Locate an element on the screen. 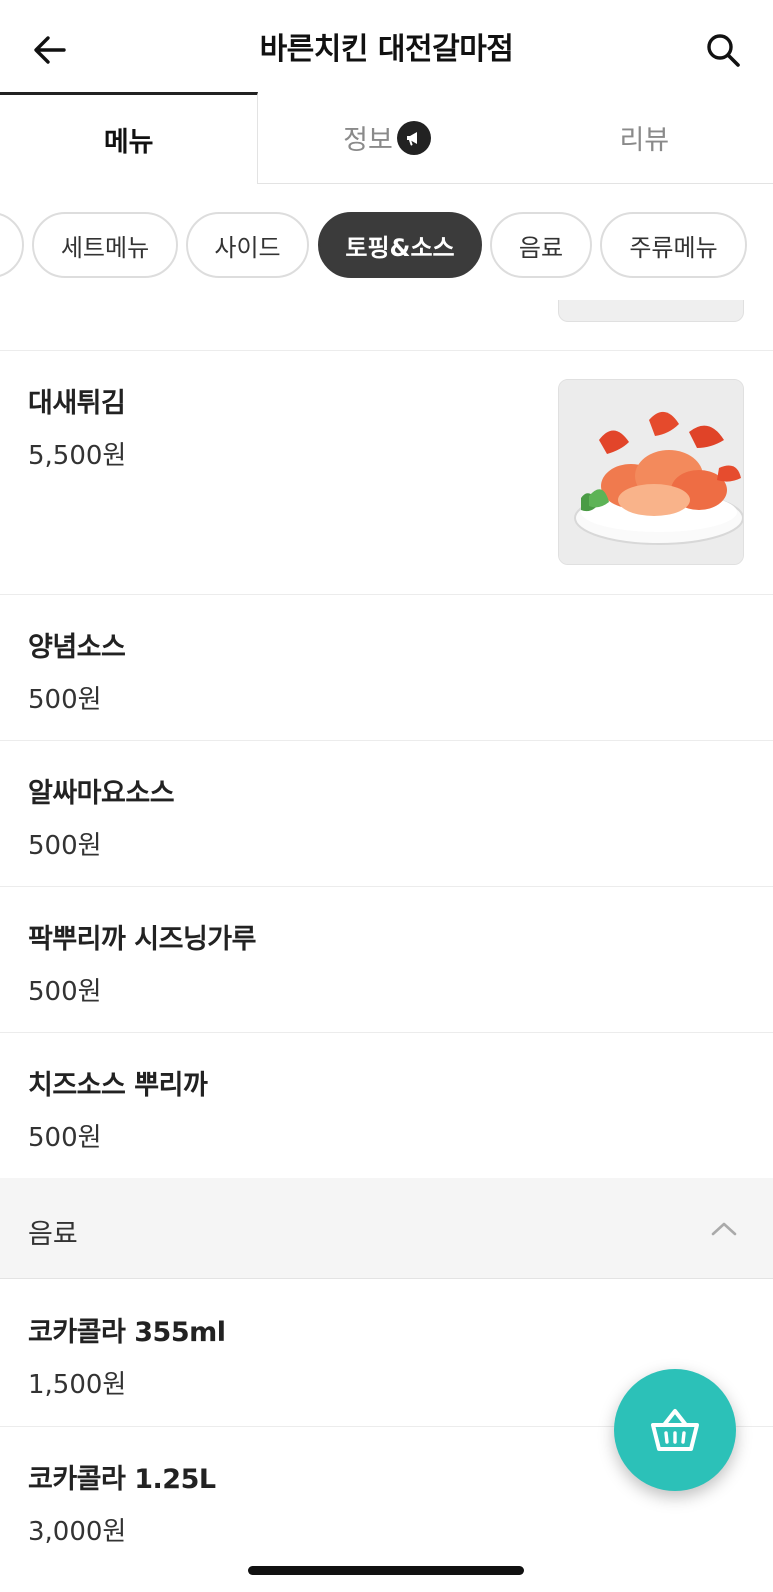 This screenshot has height=1592, width=773. back-button is located at coordinates (50, 50).